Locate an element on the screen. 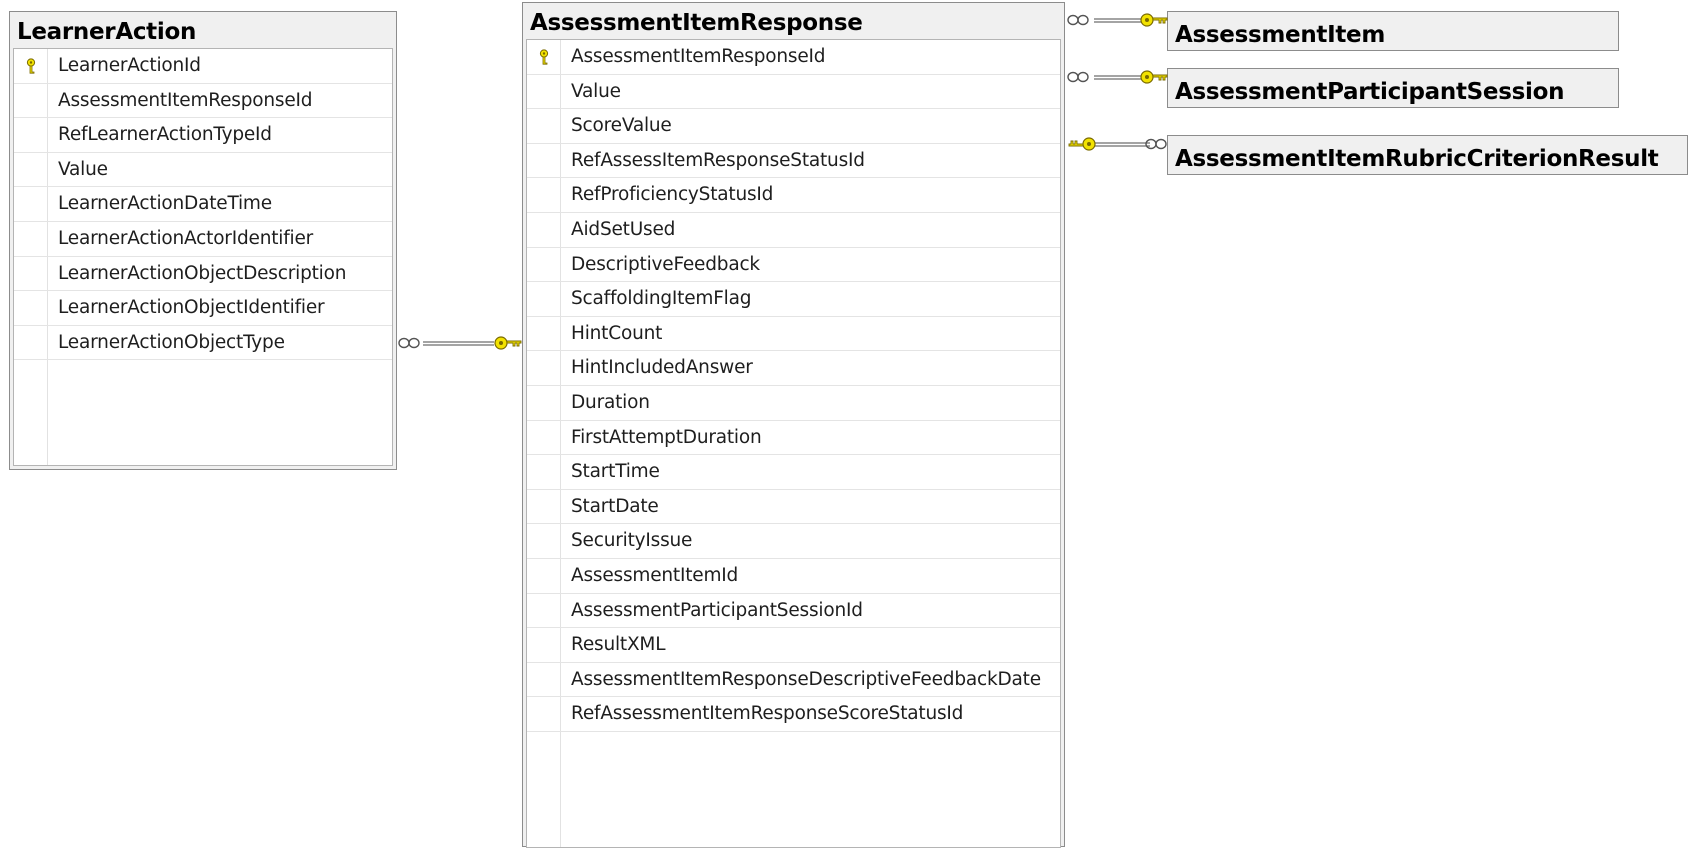  column-row: AssessmentItemId is located at coordinates (793, 576).